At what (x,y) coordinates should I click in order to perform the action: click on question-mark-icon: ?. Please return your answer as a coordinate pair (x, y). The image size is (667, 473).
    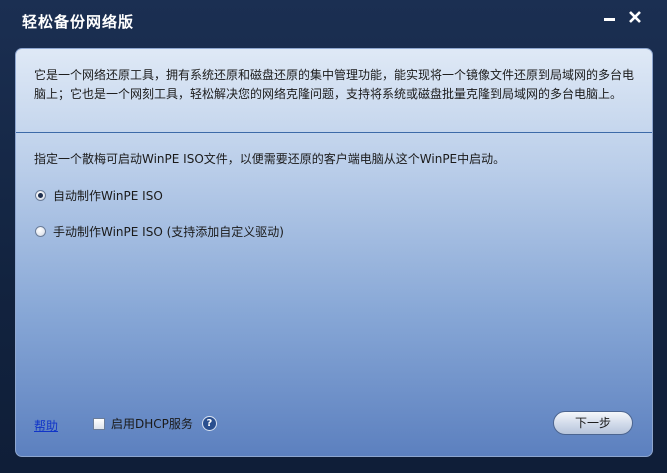
    Looking at the image, I should click on (209, 423).